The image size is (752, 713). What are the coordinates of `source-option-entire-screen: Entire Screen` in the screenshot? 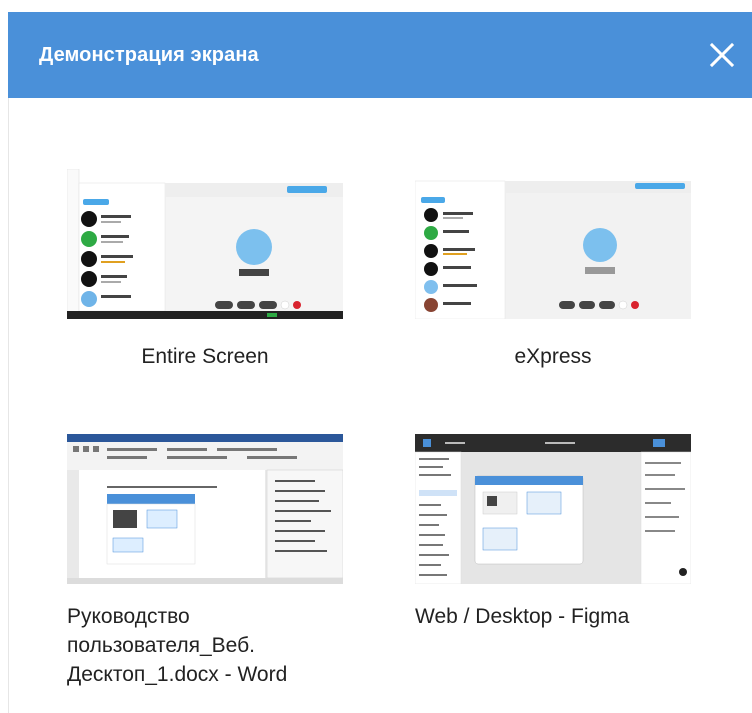 It's located at (217, 270).